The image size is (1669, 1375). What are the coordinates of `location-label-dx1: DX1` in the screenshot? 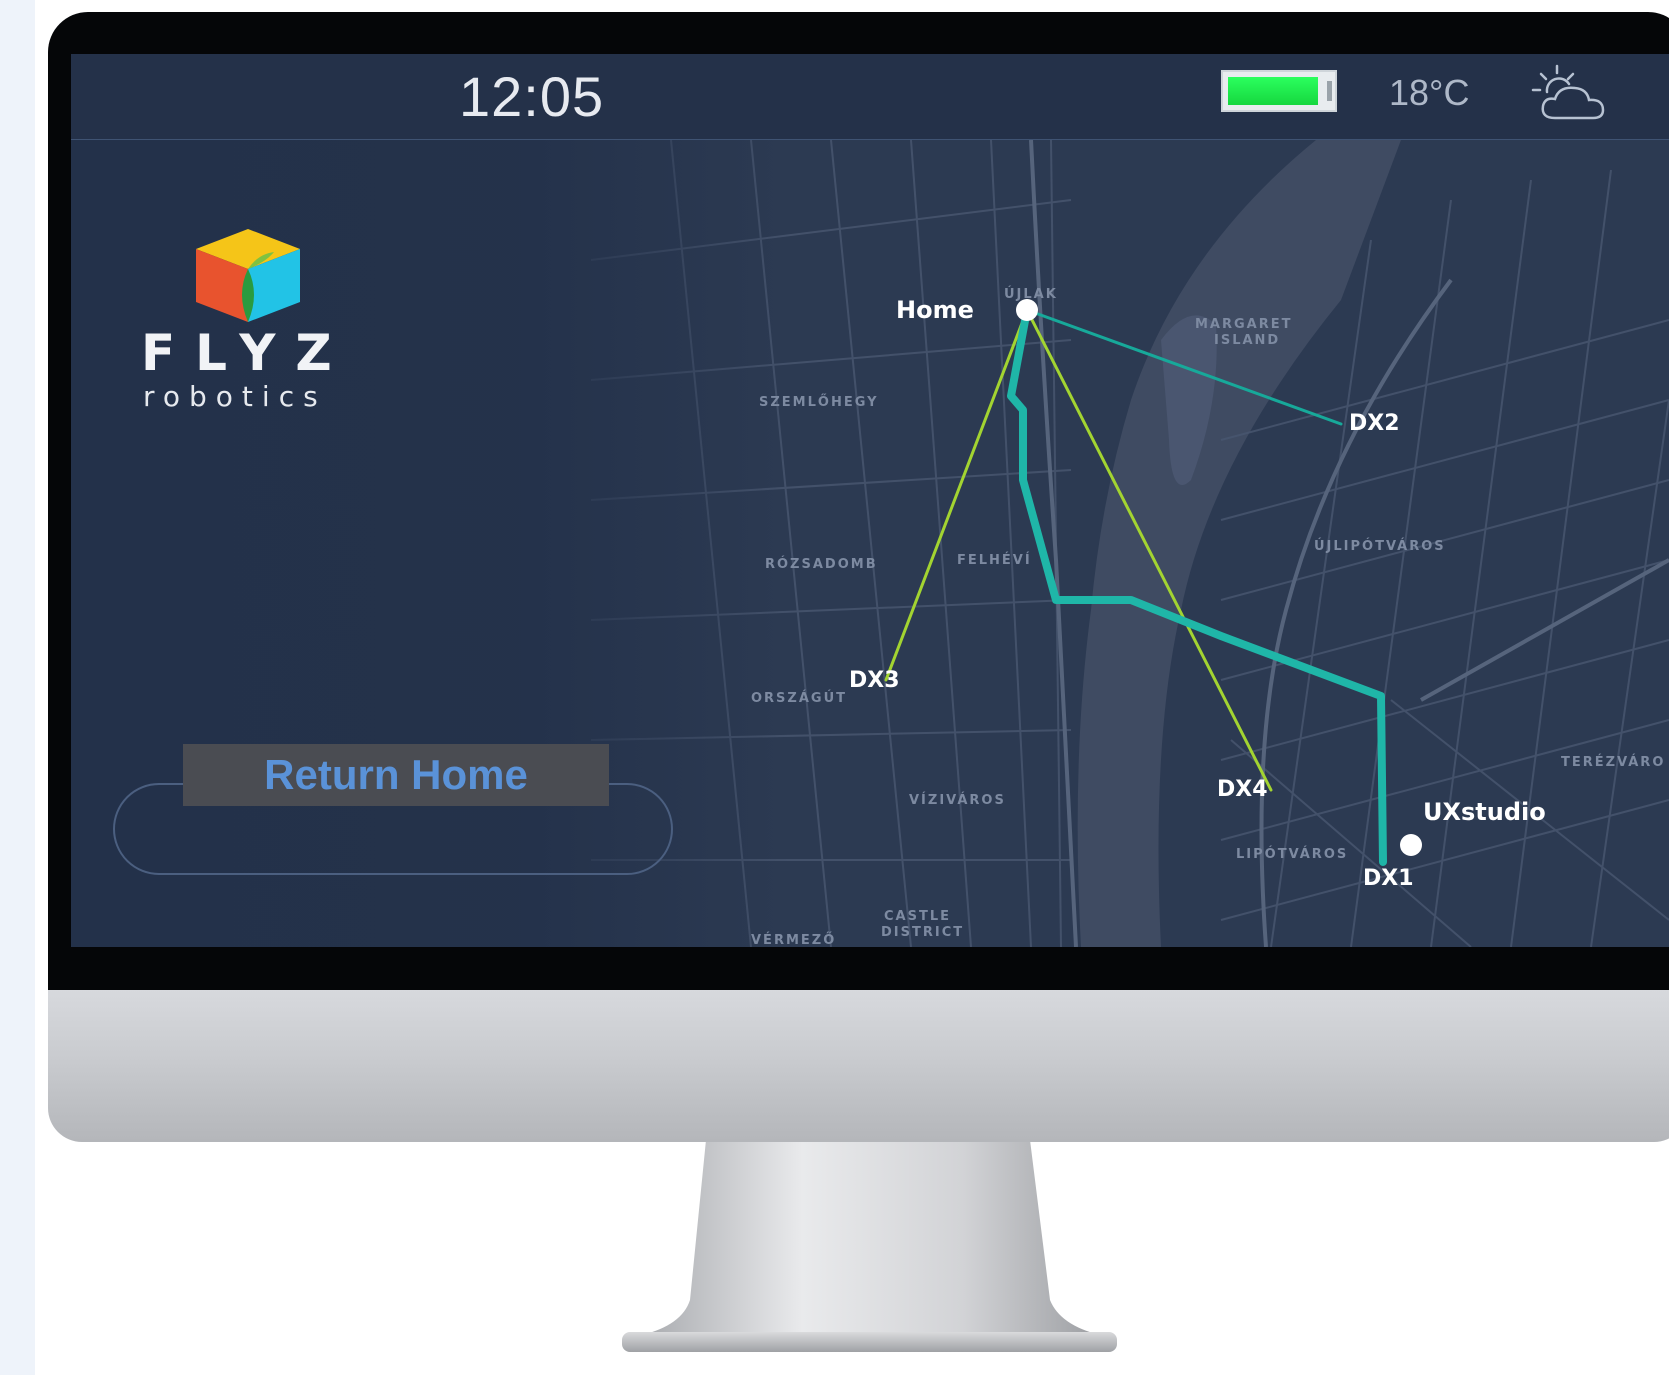 It's located at (1388, 878).